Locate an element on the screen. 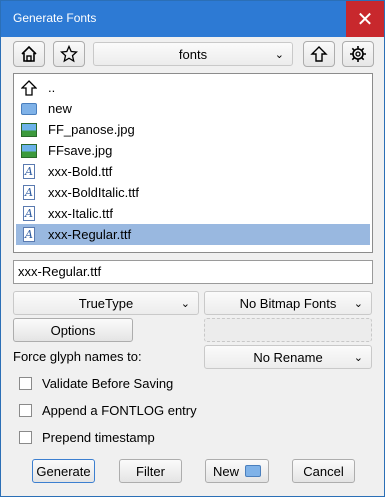 The image size is (385, 497). filename-input: xxx-Regular.ttf is located at coordinates (193, 272).